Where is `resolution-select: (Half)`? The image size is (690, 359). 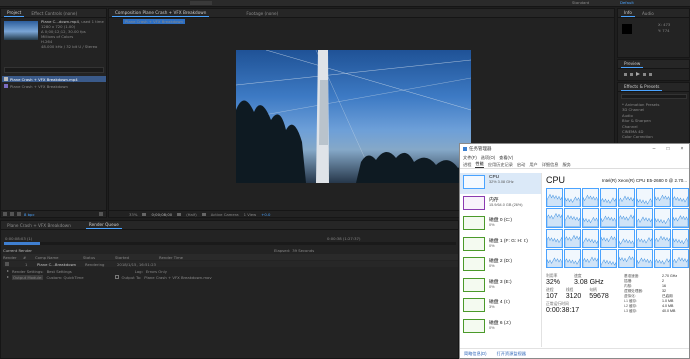 resolution-select: (Half) is located at coordinates (191, 214).